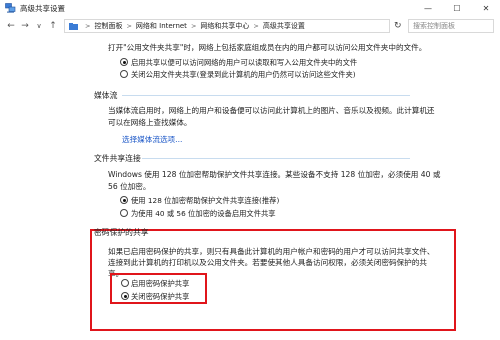 This screenshot has height=340, width=500. Describe the element at coordinates (10, 8) in the screenshot. I see `network-icon` at that location.